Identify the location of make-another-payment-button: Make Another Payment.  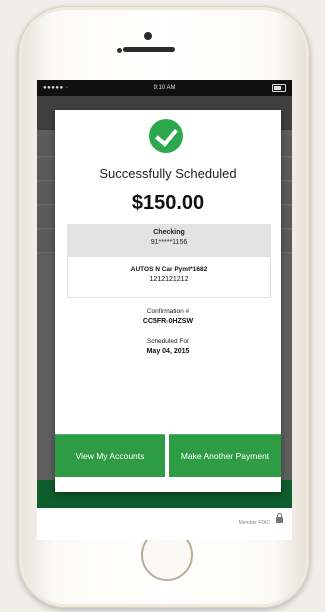
(225, 455).